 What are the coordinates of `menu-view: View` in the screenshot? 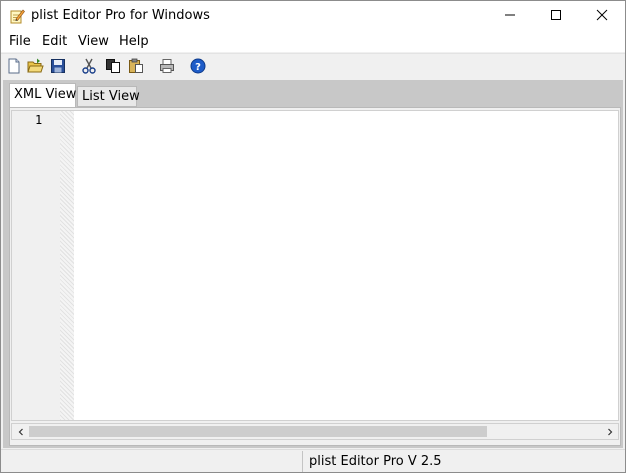 It's located at (93, 41).